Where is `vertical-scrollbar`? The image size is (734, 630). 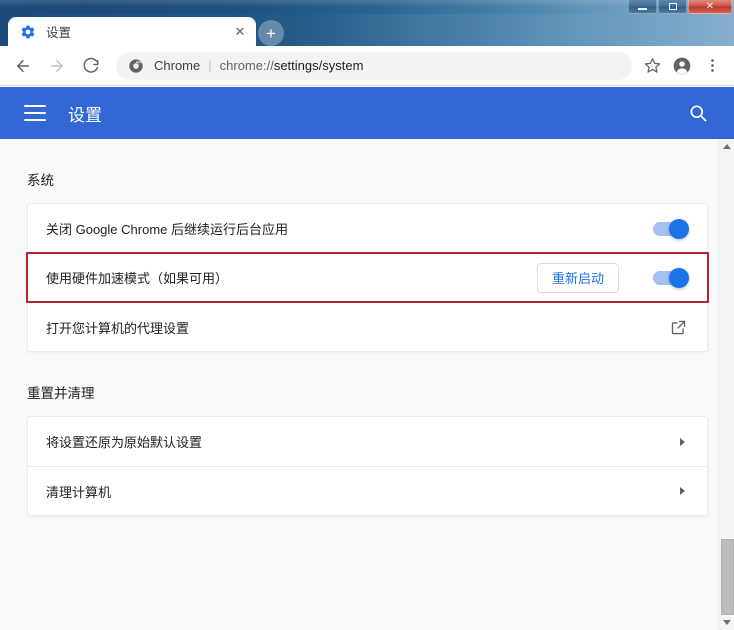 vertical-scrollbar is located at coordinates (726, 384).